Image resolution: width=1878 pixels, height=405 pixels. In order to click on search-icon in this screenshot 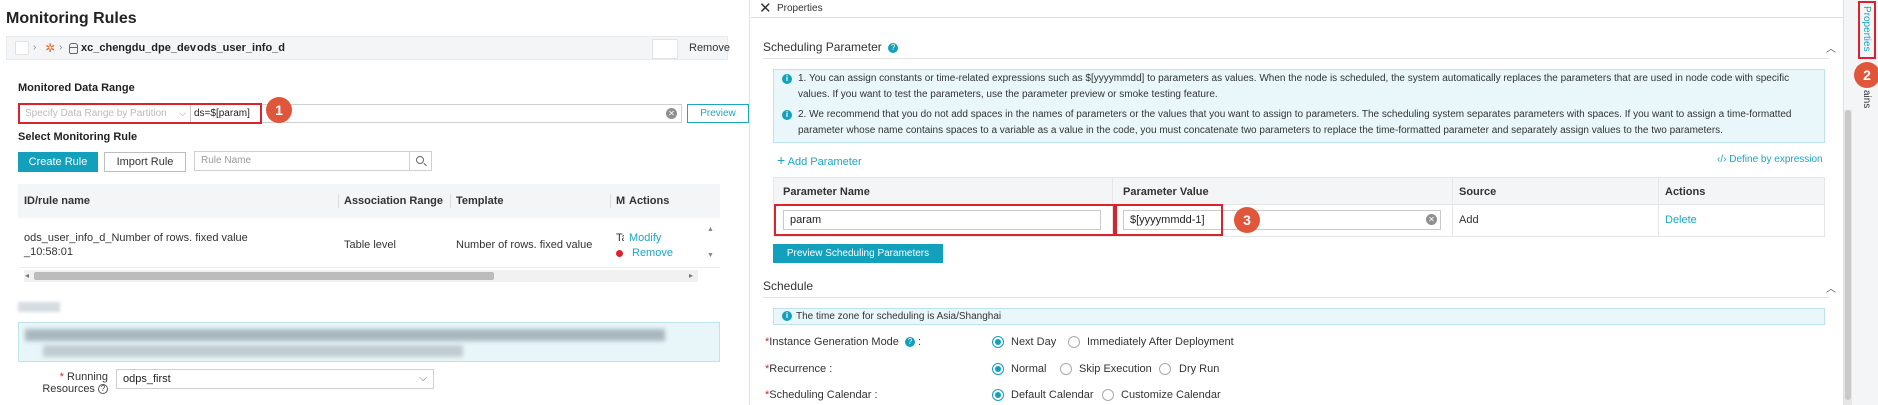, I will do `click(420, 160)`.